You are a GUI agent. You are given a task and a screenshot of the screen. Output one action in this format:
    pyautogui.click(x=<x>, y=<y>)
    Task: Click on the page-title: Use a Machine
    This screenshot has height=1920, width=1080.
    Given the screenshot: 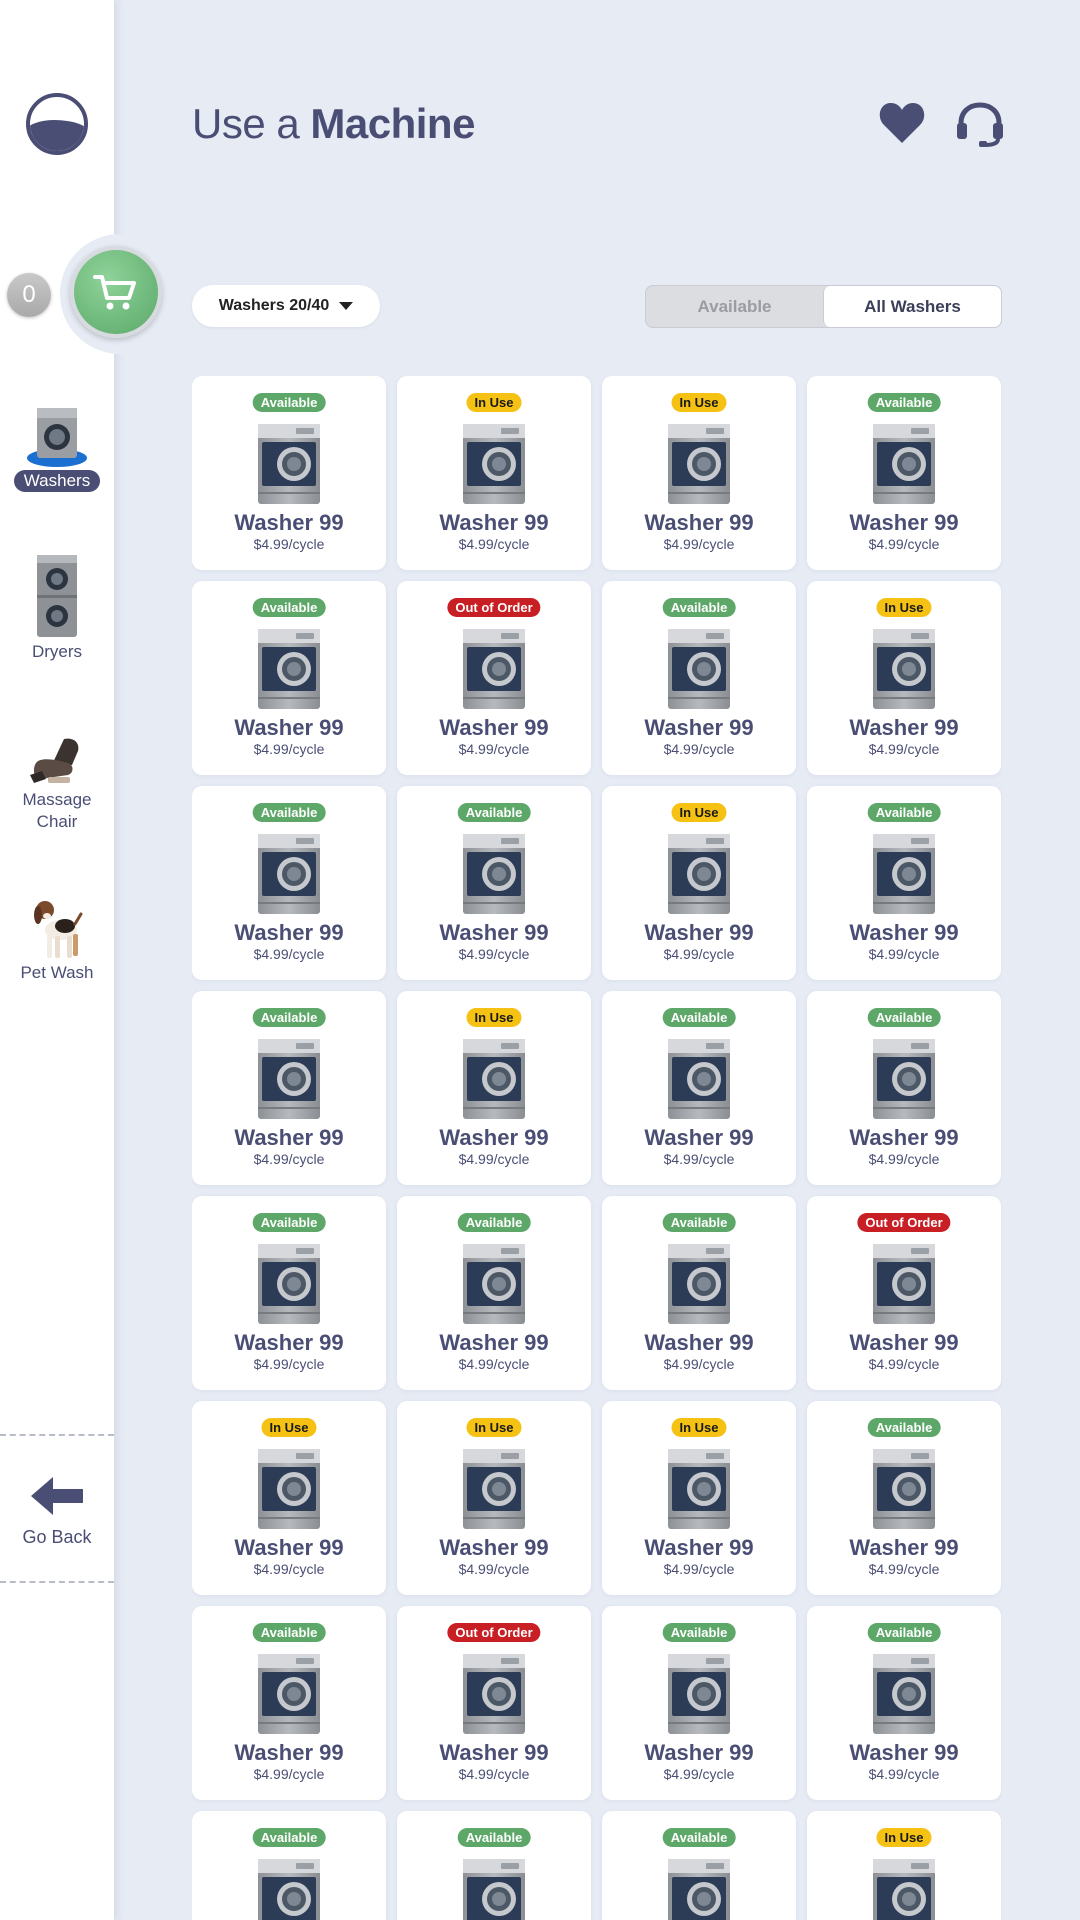 What is the action you would take?
    pyautogui.click(x=333, y=123)
    